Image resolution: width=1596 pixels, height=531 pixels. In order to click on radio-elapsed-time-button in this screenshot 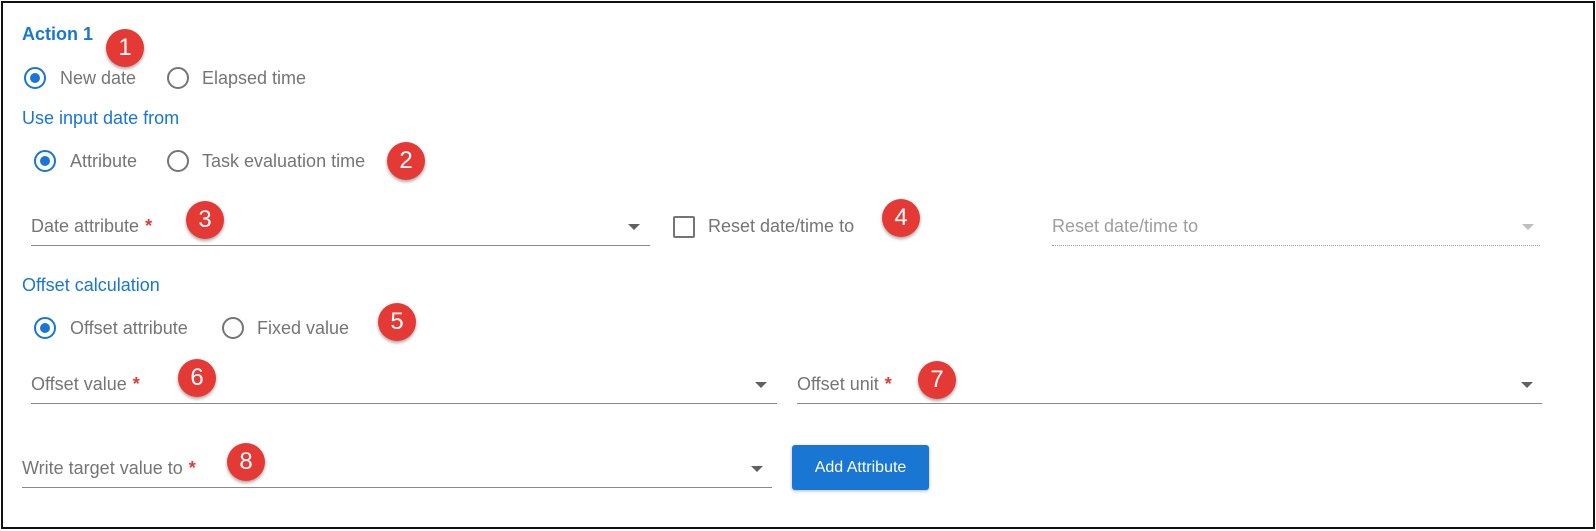, I will do `click(178, 78)`.